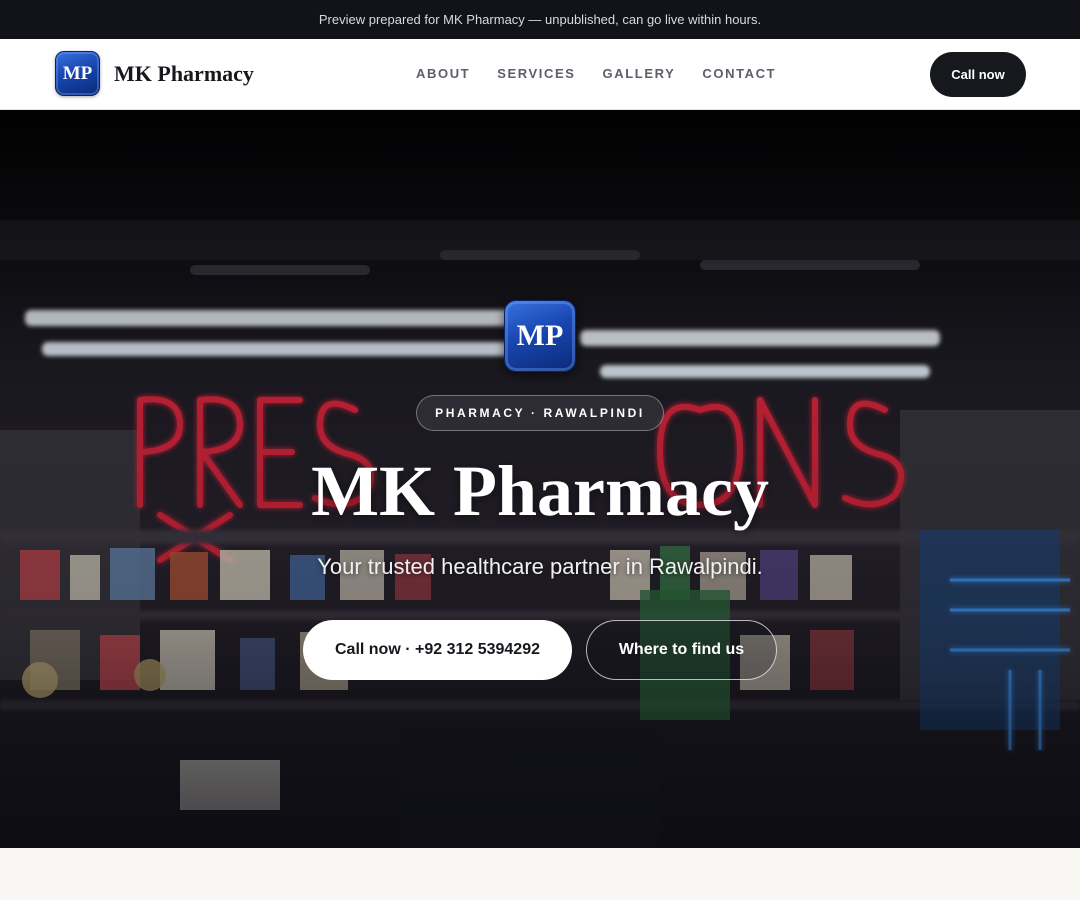 Image resolution: width=1080 pixels, height=900 pixels. I want to click on brand-name: MK Pharmacy, so click(184, 73).